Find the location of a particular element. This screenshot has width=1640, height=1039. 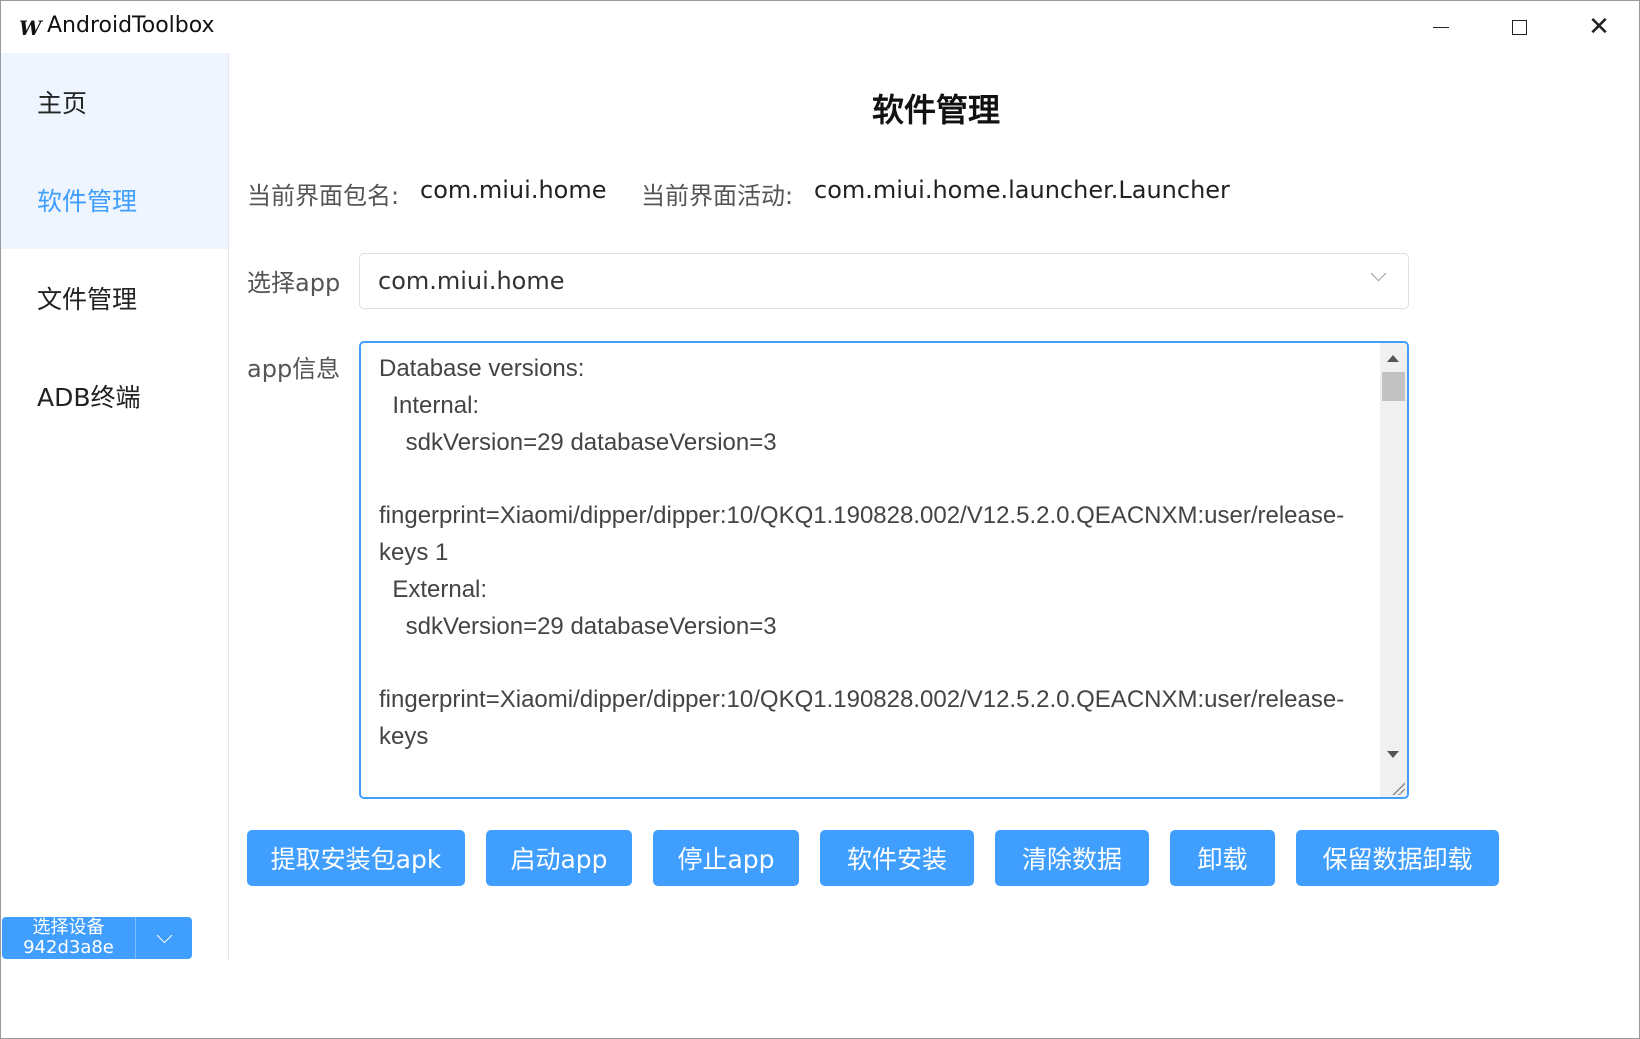

select-device-button: 选择设备 942d3a8e is located at coordinates (69, 938).